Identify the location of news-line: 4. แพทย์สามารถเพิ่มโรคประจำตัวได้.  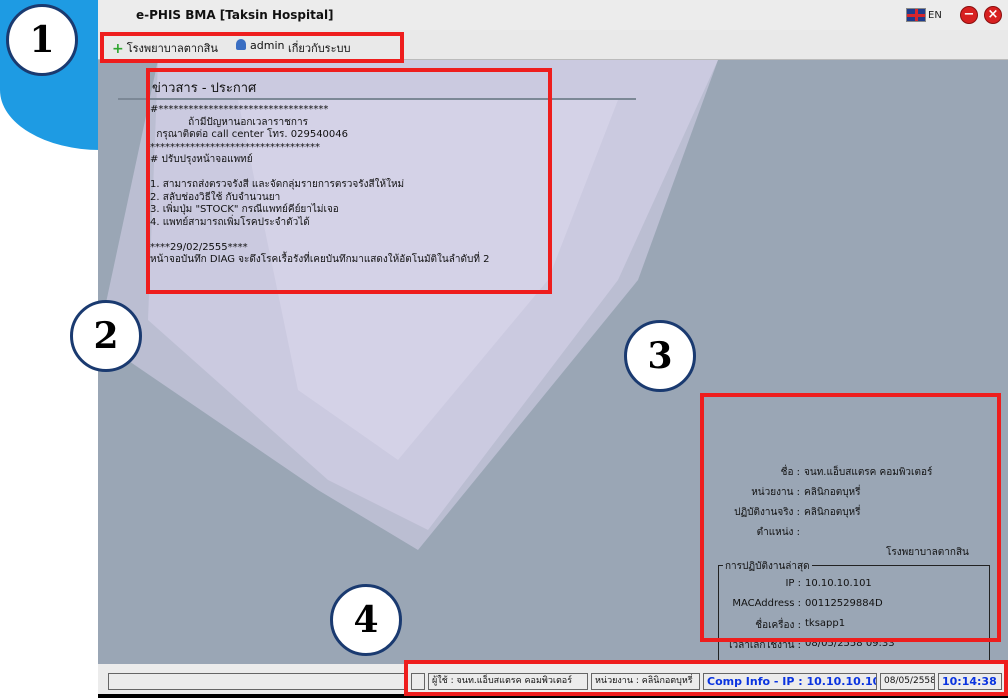
(230, 222).